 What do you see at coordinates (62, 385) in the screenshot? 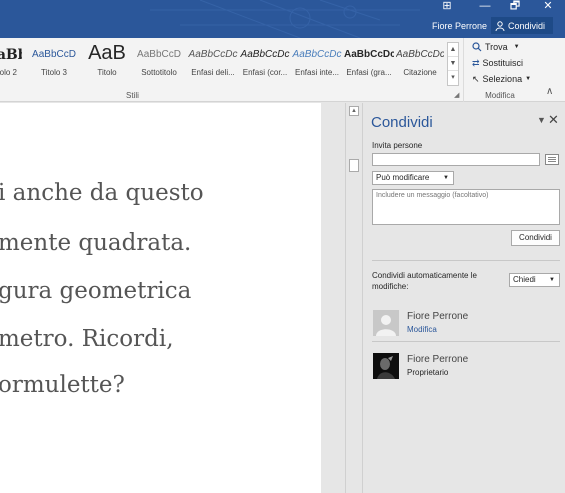
I see `document-line: ormulette?` at bounding box center [62, 385].